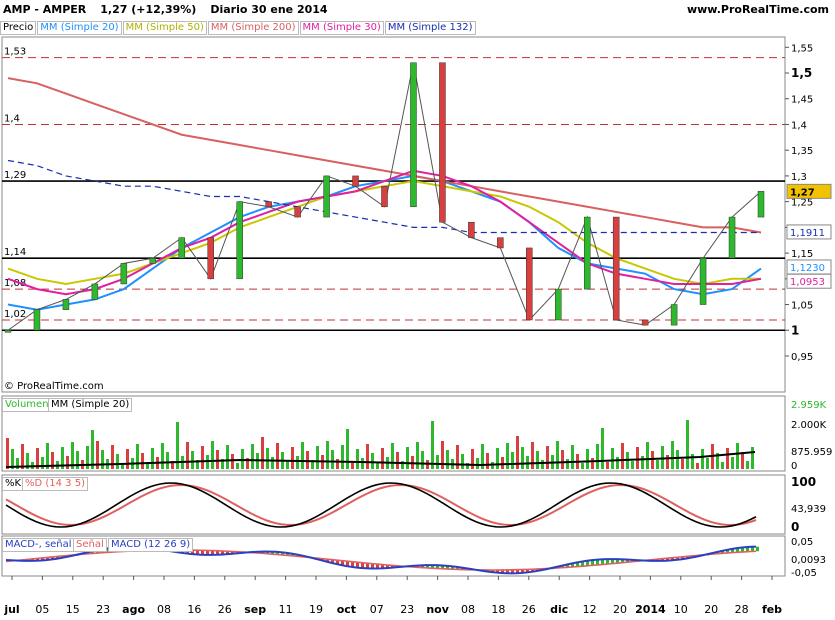 The image size is (835, 620). Describe the element at coordinates (807, 282) in the screenshot. I see `price-tag: 1,0953` at that location.